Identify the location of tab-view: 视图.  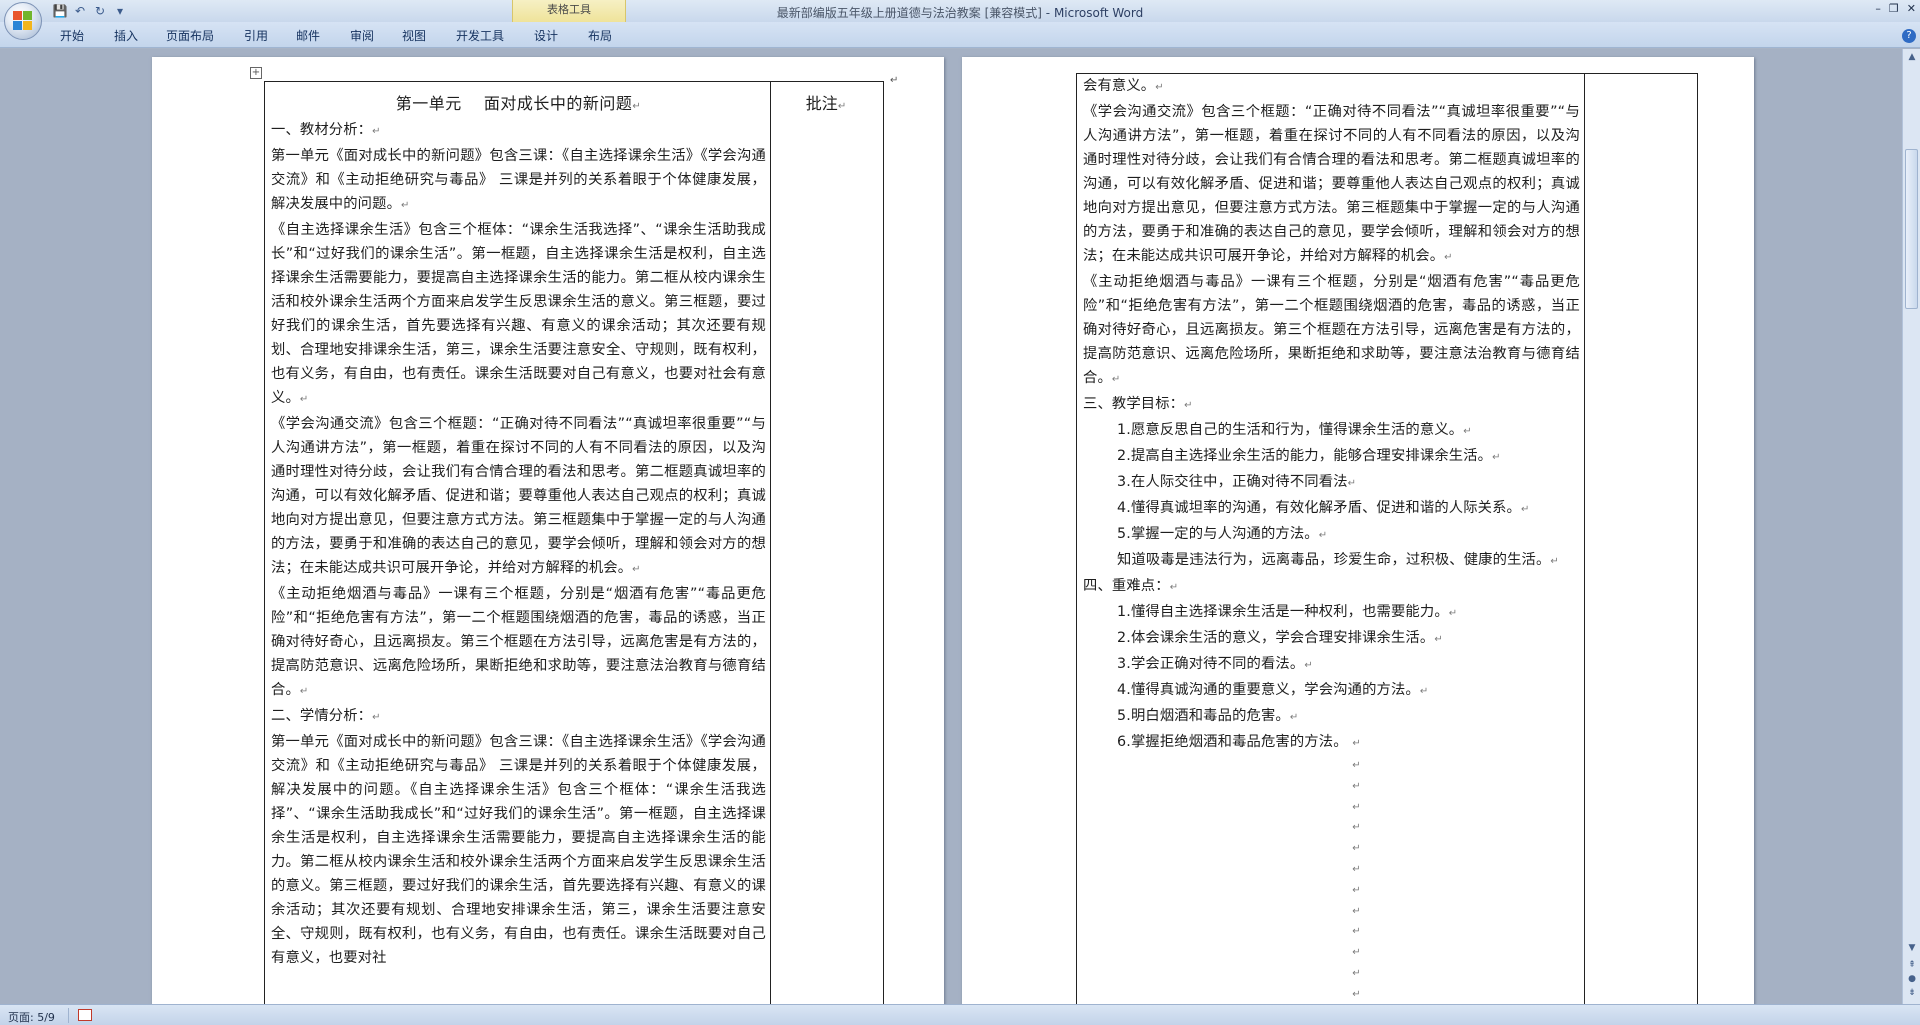
(414, 35).